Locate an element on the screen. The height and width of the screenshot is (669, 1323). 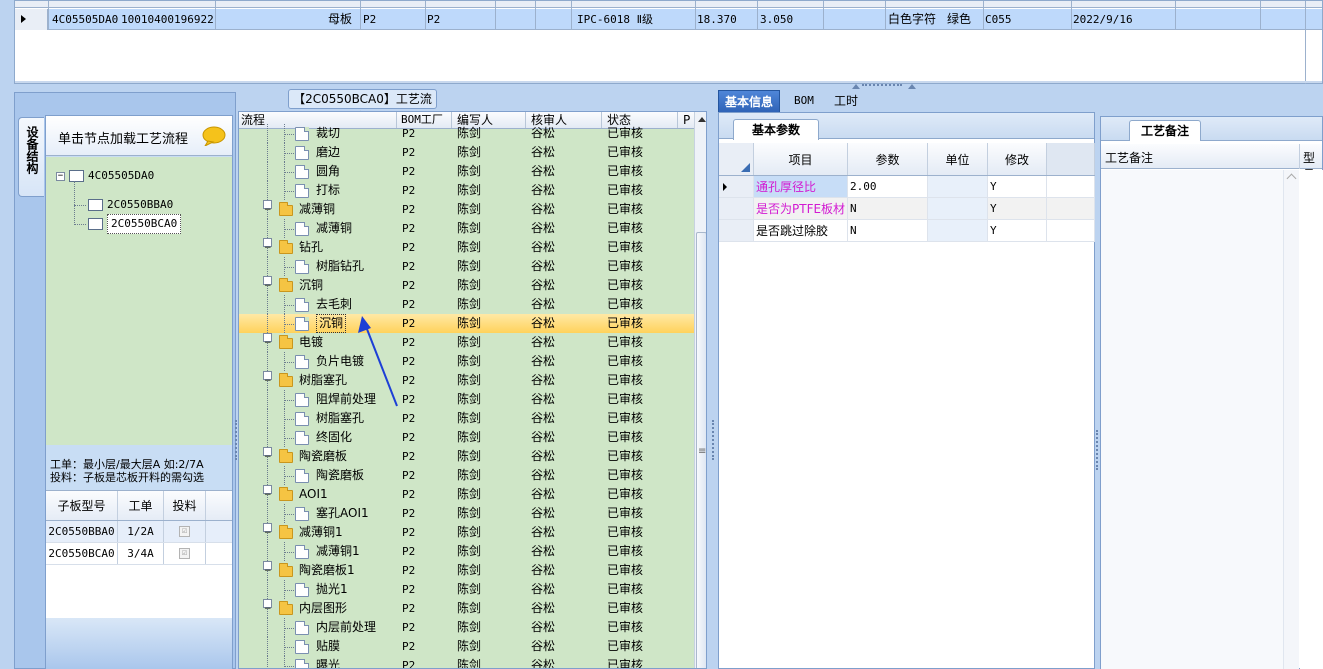
table-row: 通孔厚径比 2.00 Y is located at coordinates (907, 187).